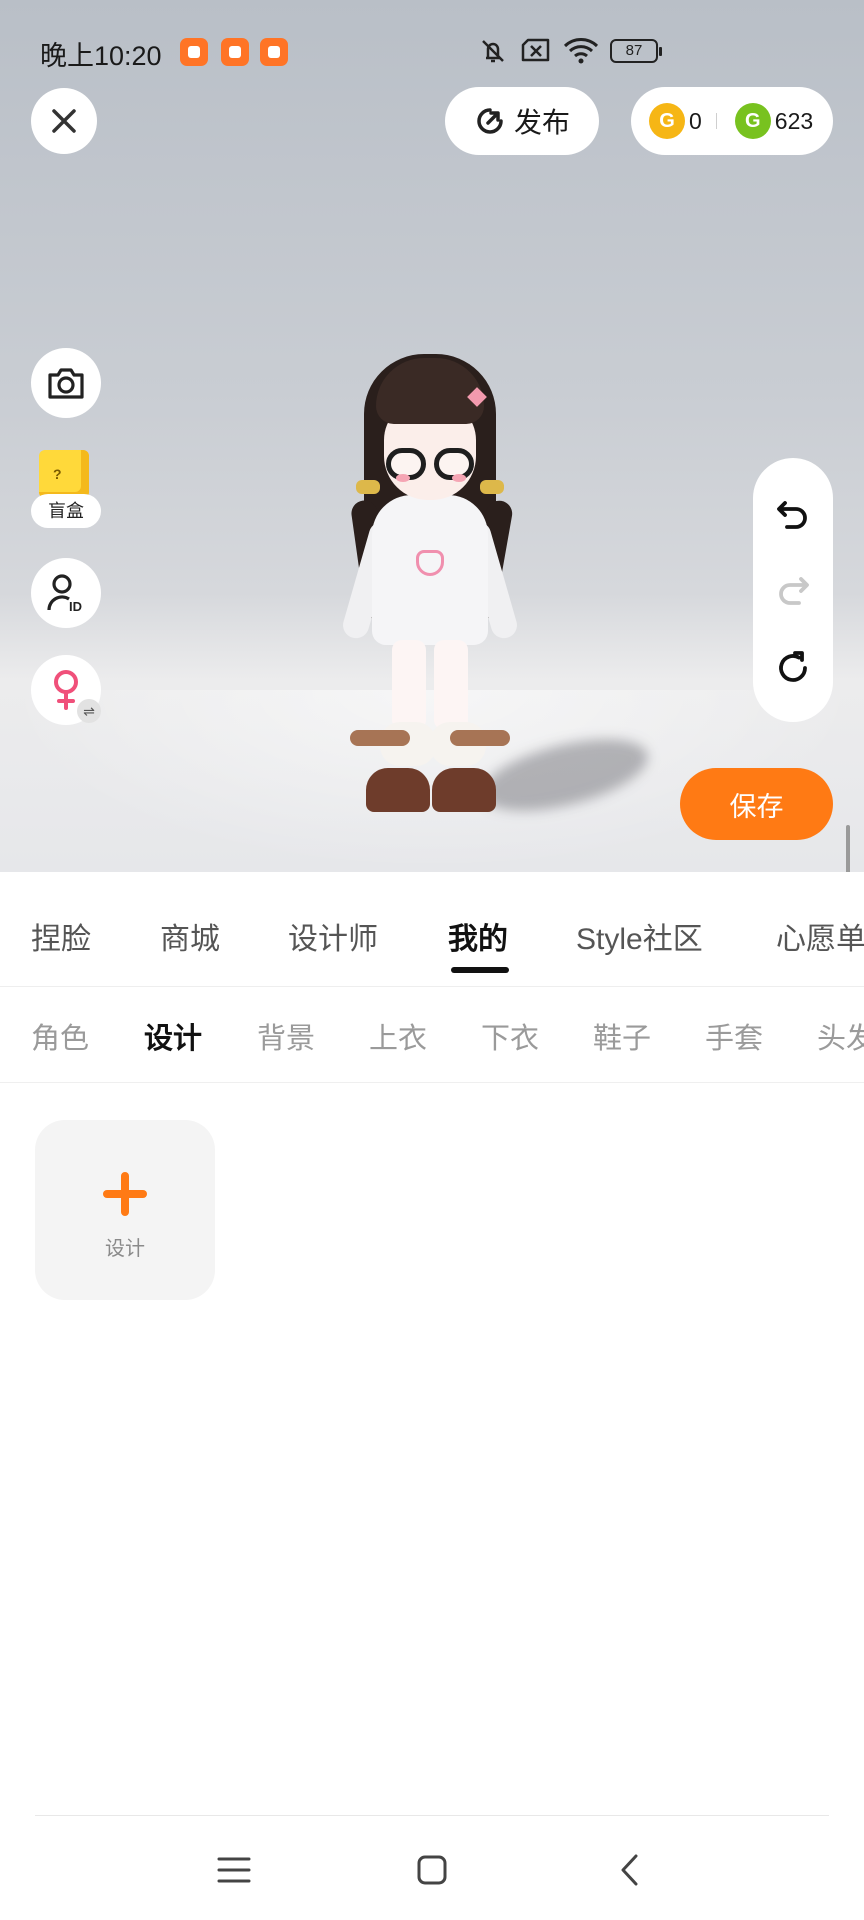 Image resolution: width=864 pixels, height=1920 pixels. I want to click on user-id-icon: ID, so click(64, 594).